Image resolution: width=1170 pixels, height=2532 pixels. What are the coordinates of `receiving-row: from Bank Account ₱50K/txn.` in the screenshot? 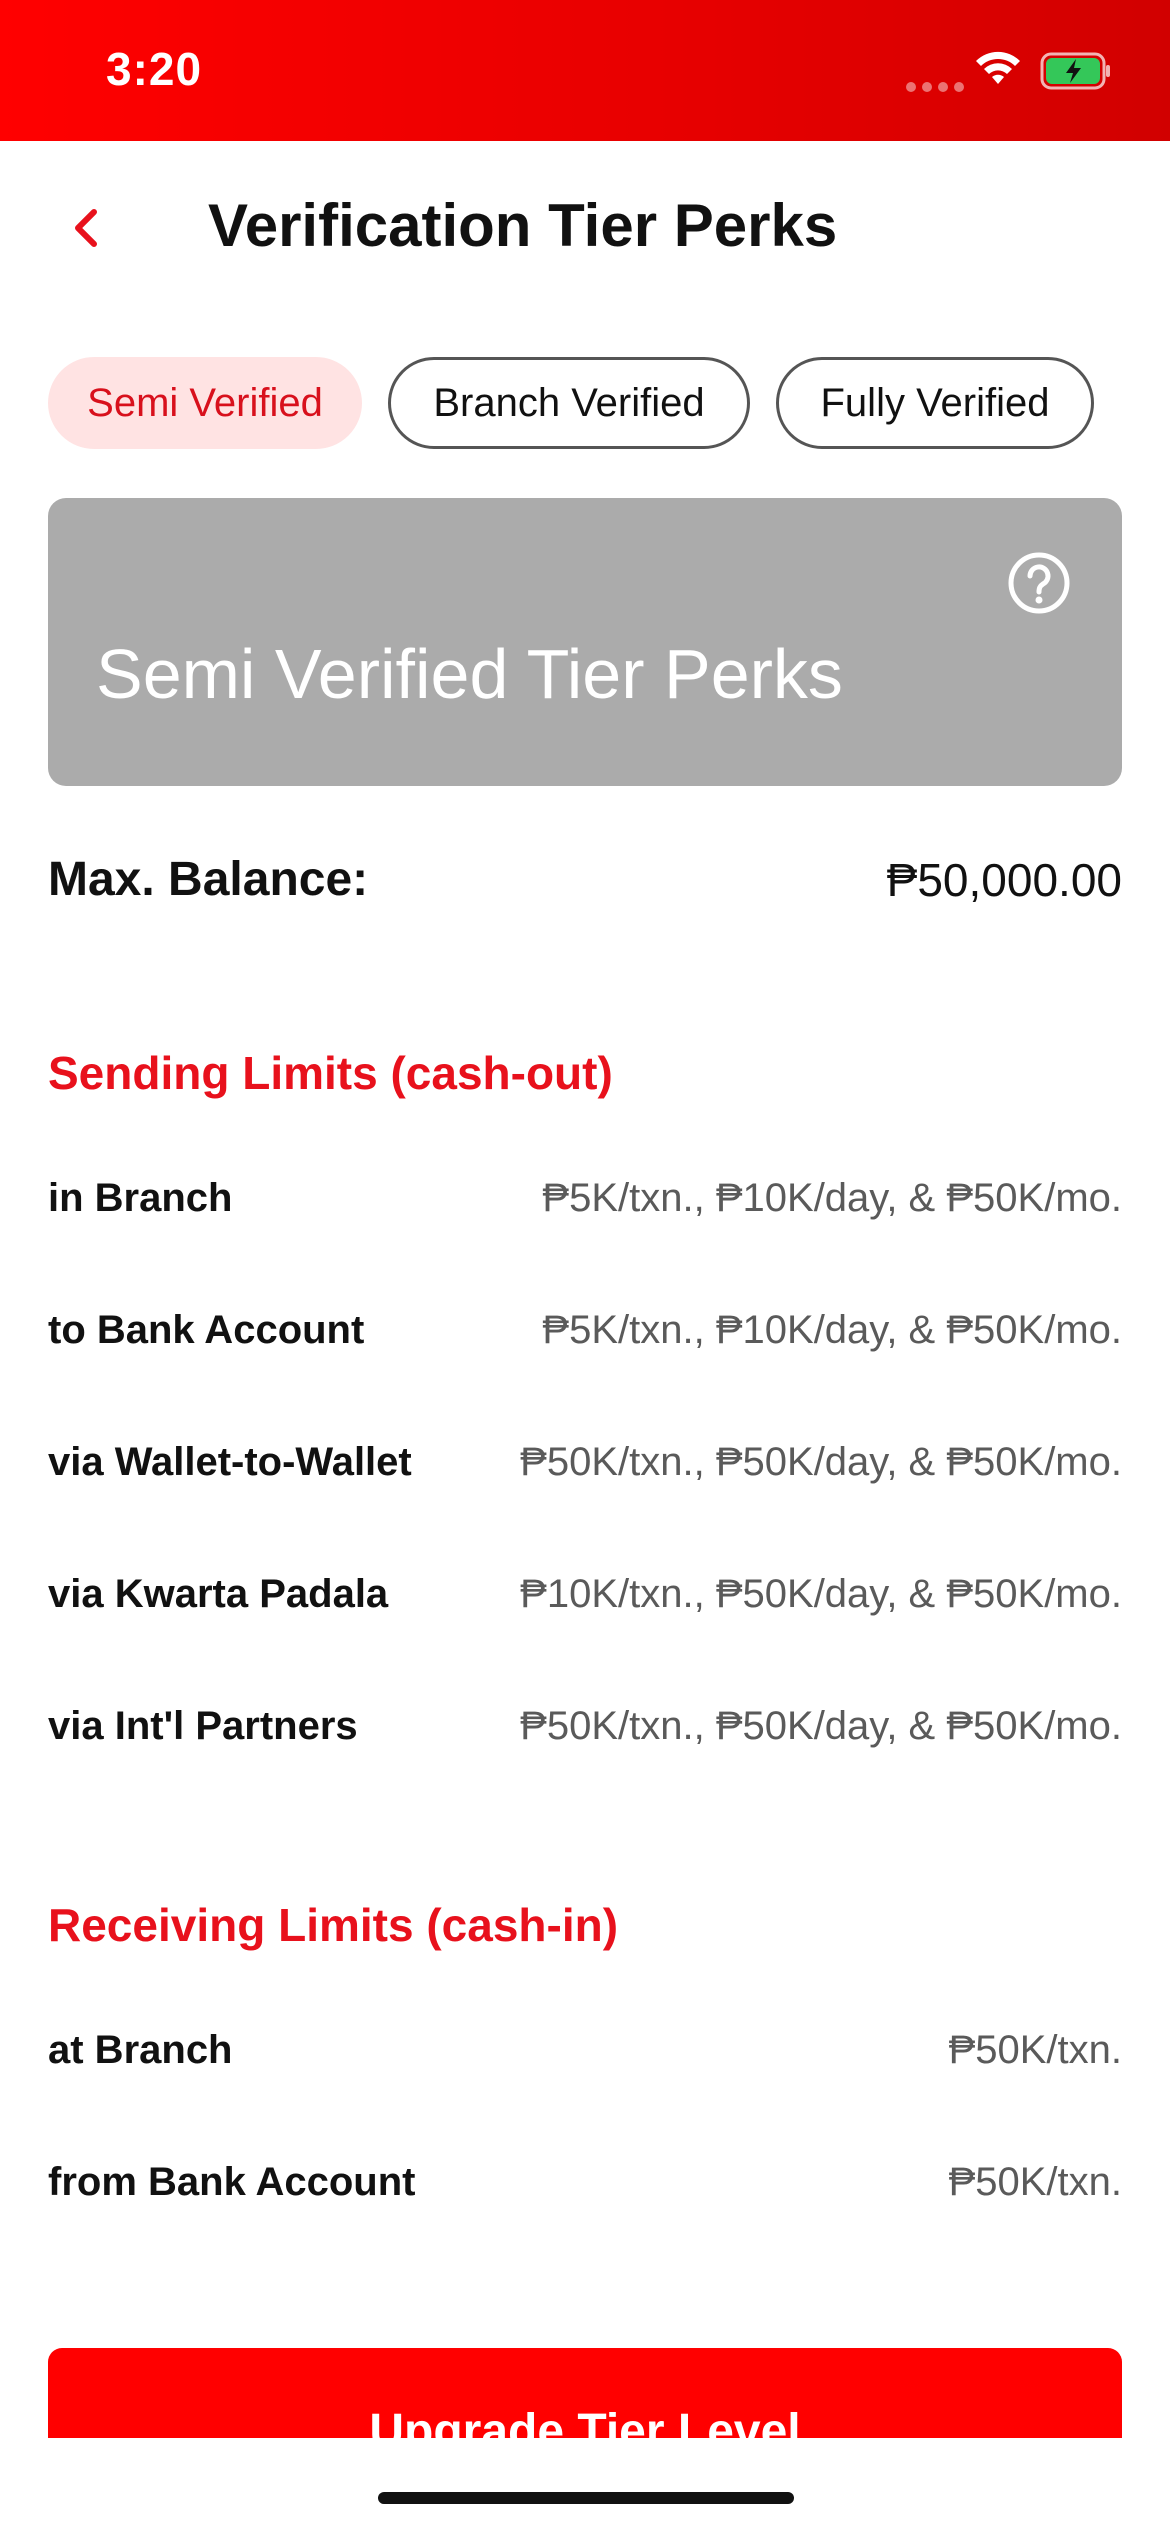 It's located at (585, 2182).